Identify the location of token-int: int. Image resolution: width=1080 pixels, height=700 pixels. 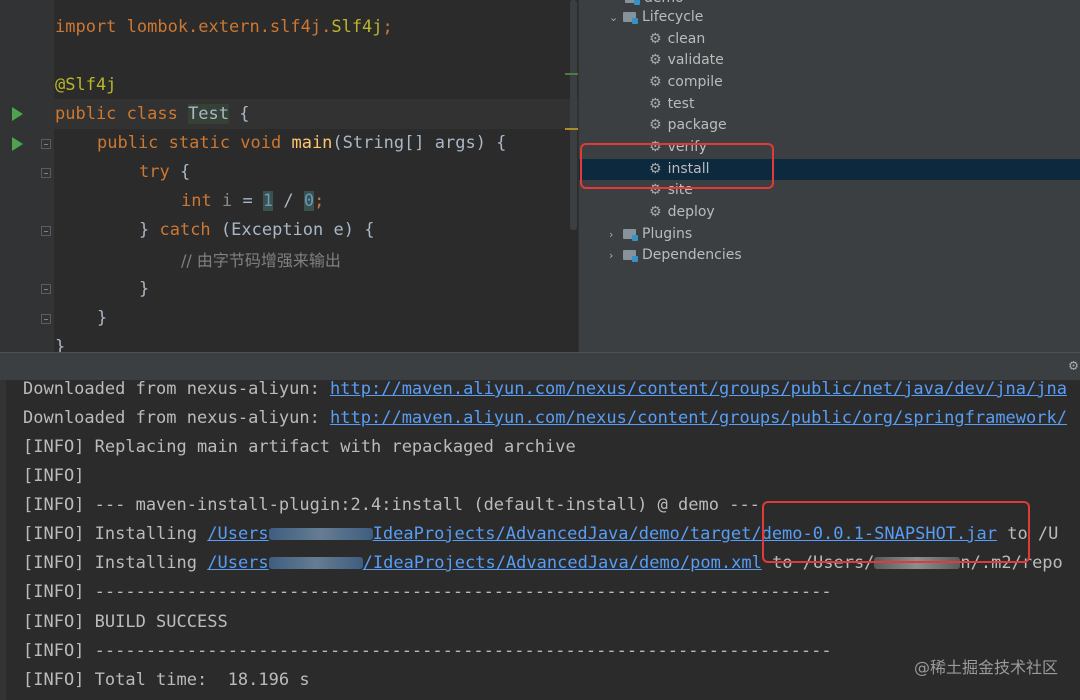
(201, 201).